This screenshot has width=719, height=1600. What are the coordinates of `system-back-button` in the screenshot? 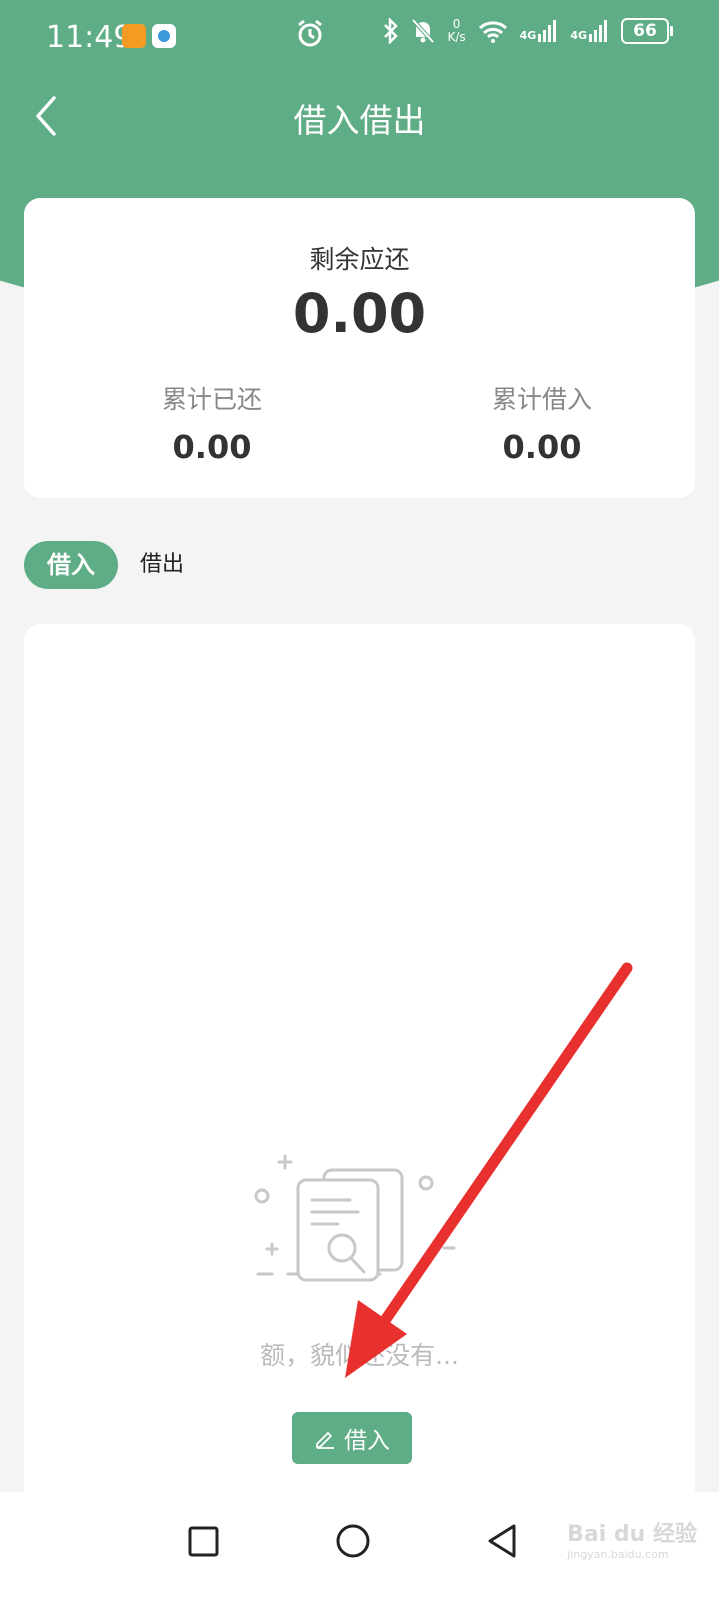 It's located at (504, 1542).